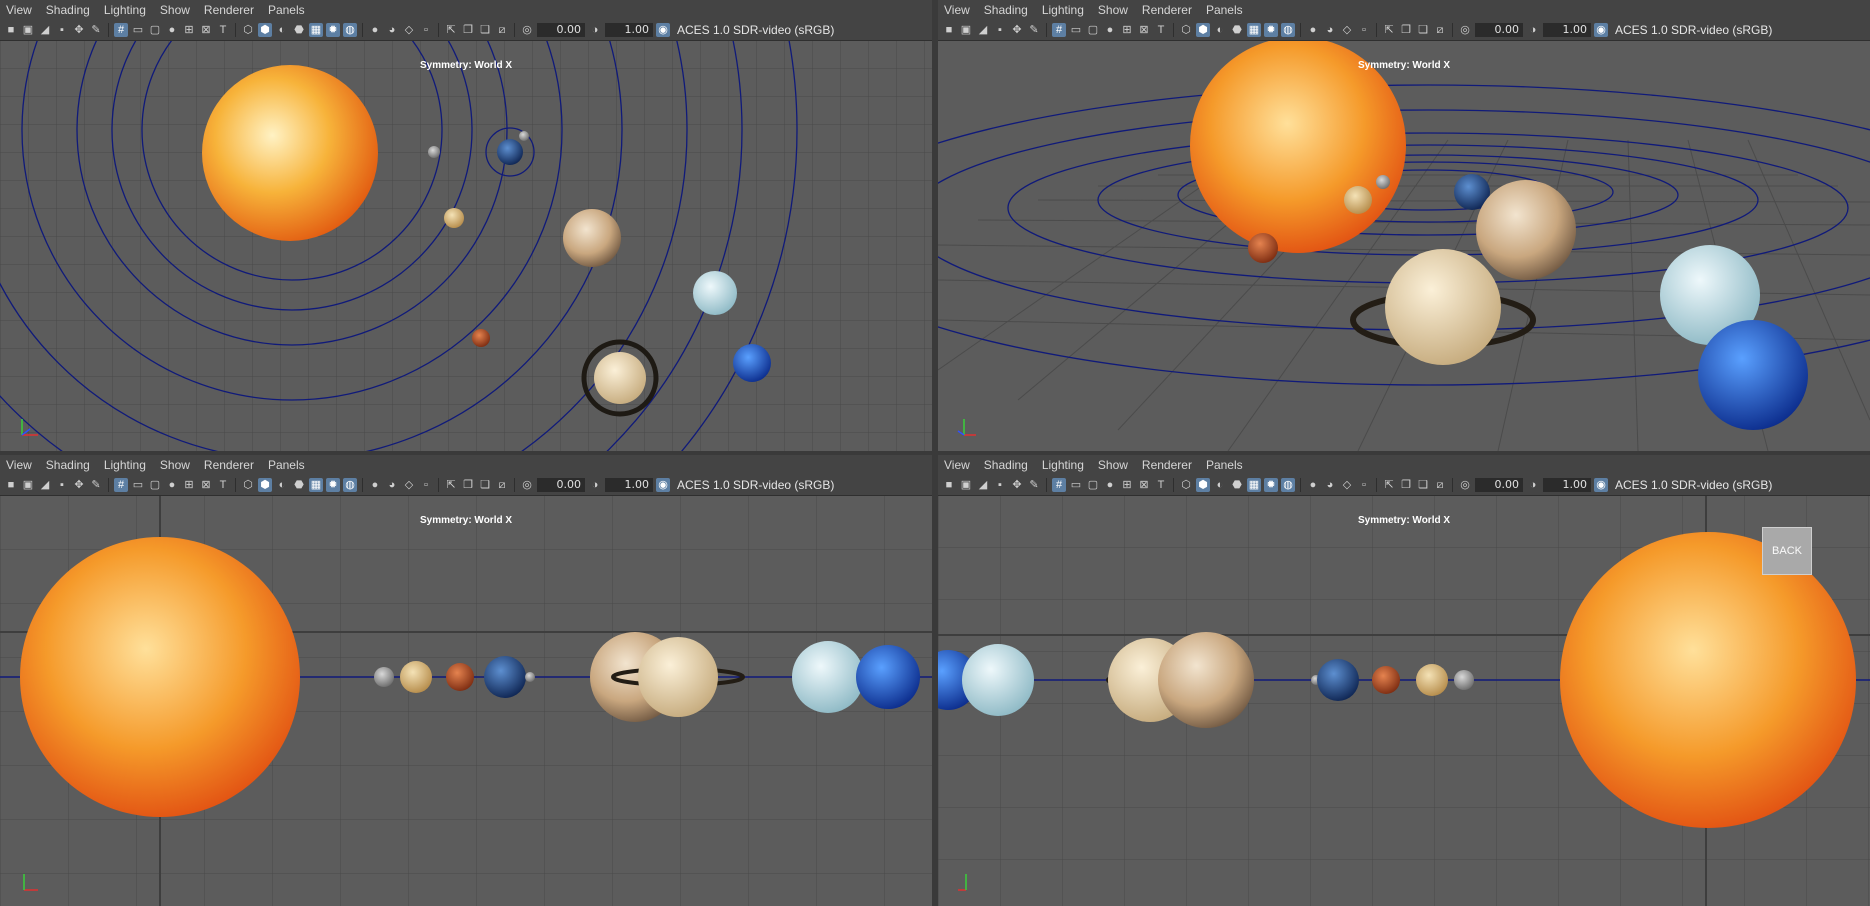  Describe the element at coordinates (121, 485) in the screenshot. I see `grid-icon: #` at that location.